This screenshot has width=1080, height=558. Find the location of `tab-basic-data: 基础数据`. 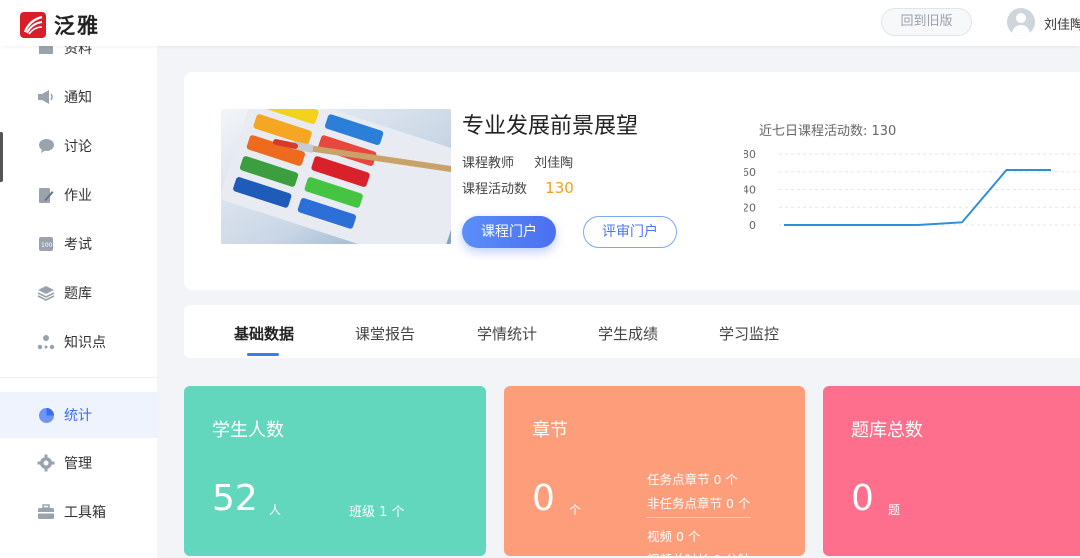

tab-basic-data: 基础数据 is located at coordinates (264, 333).